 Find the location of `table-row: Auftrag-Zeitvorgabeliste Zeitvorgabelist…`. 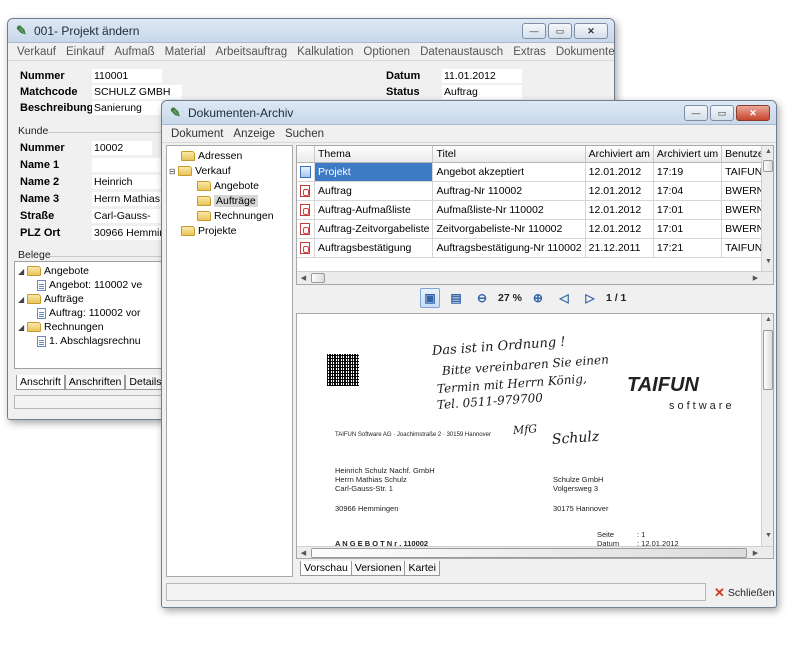

table-row: Auftrag-Zeitvorgabeliste Zeitvorgabelist… is located at coordinates (535, 229).